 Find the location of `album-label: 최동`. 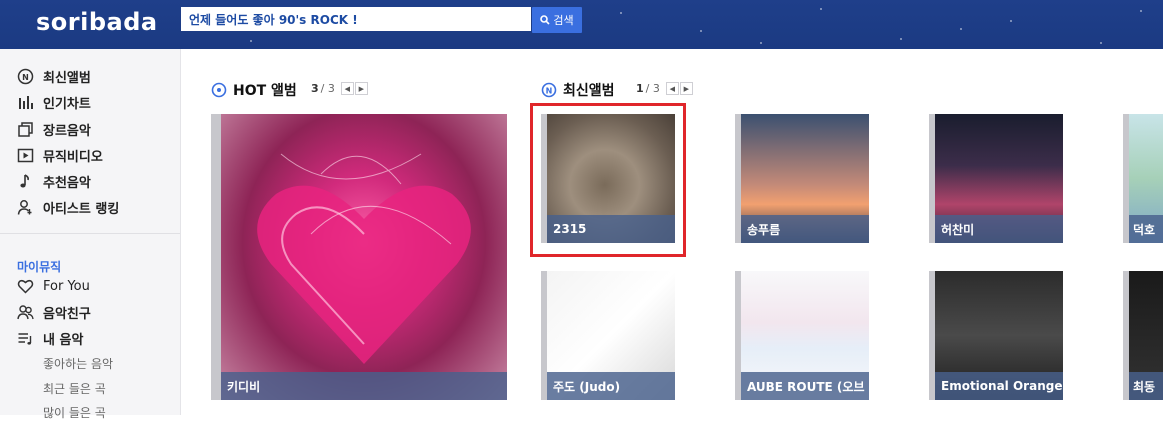

album-label: 최동 is located at coordinates (1146, 386).